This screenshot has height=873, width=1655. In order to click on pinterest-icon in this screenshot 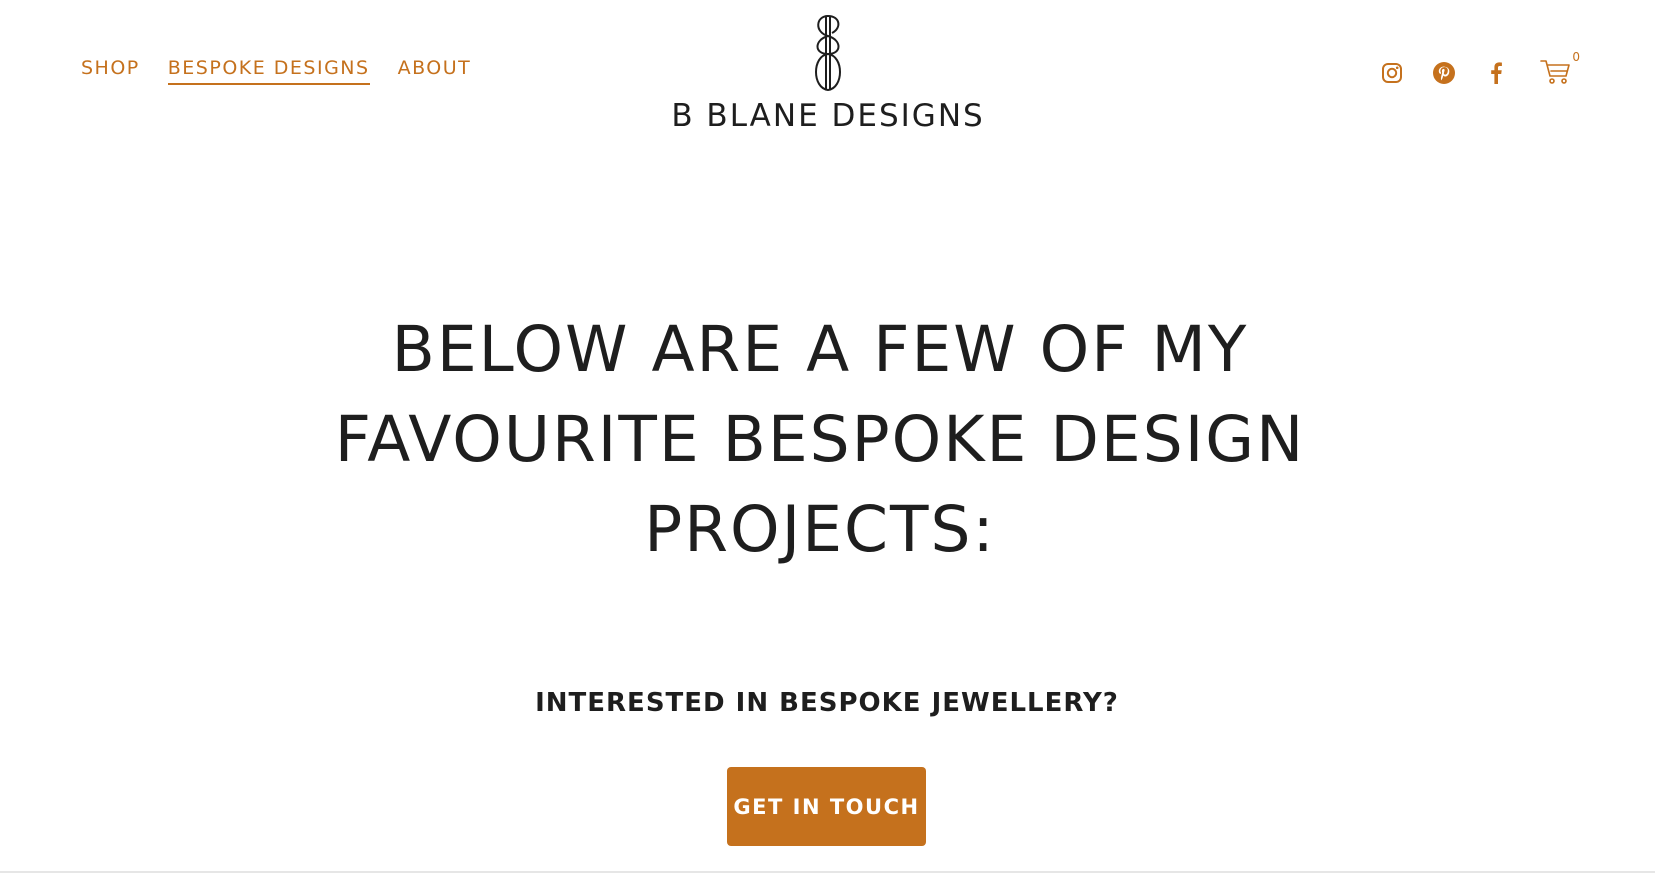, I will do `click(1444, 73)`.